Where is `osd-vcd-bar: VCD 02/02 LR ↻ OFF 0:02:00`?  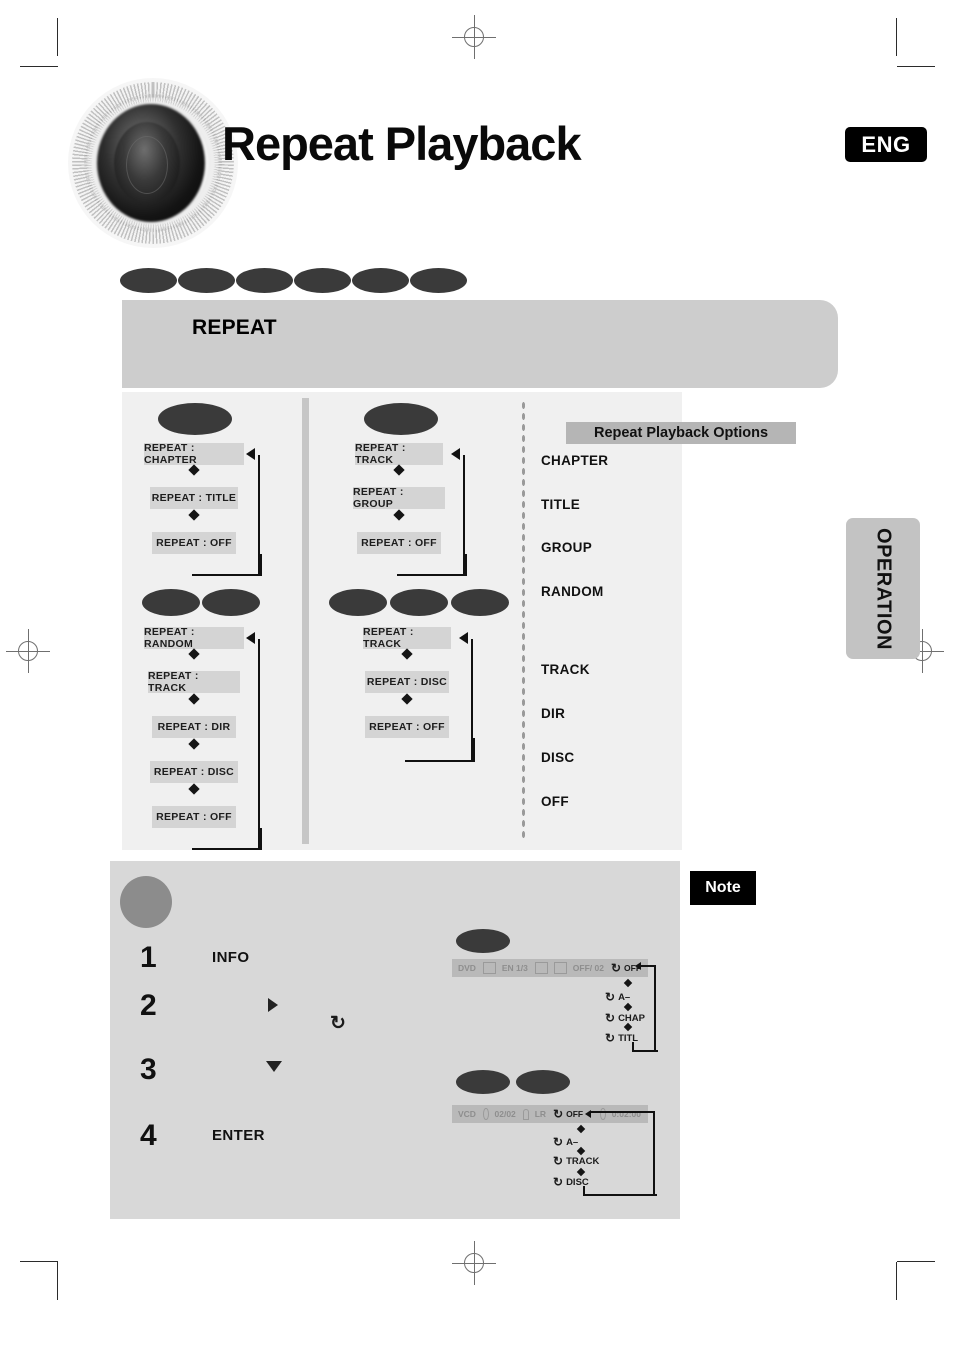
osd-vcd-bar: VCD 02/02 LR ↻ OFF 0:02:00 is located at coordinates (550, 1114).